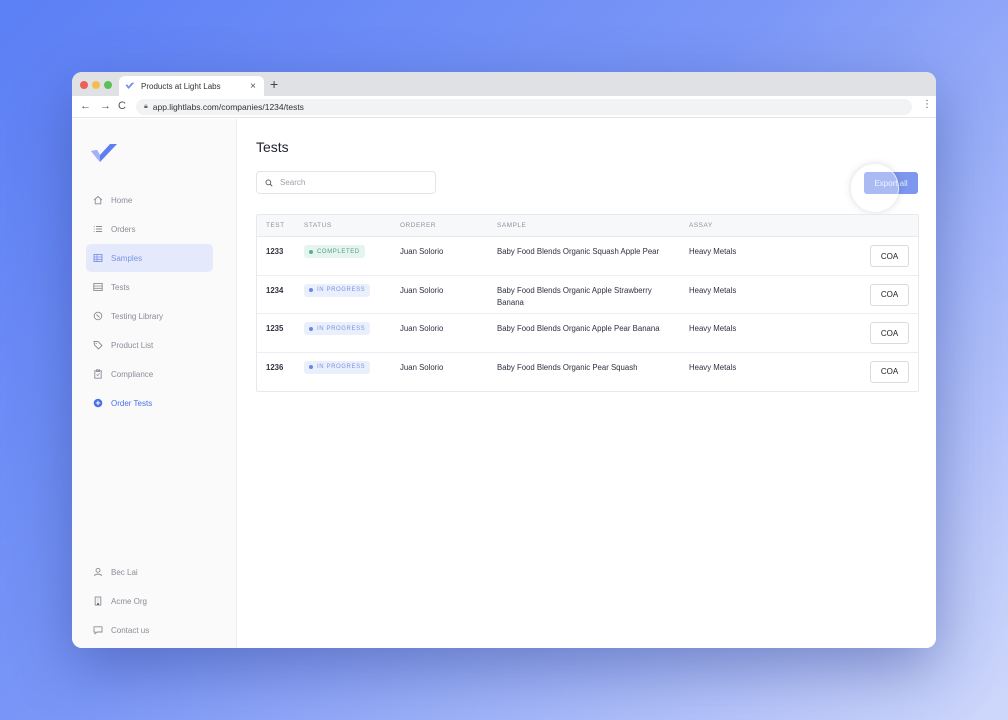  What do you see at coordinates (318, 225) in the screenshot?
I see `column-header-status: STATUS` at bounding box center [318, 225].